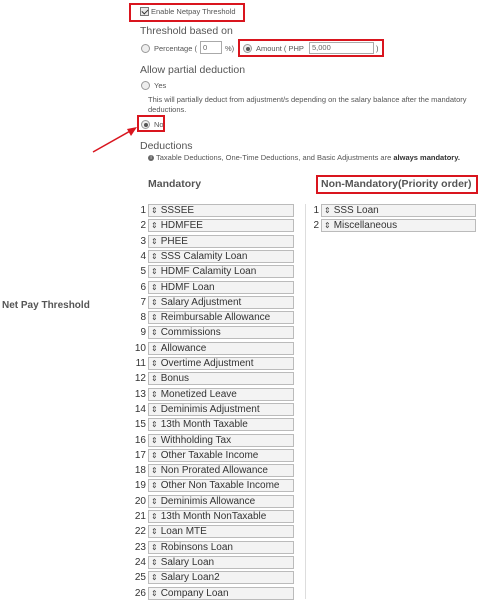 Image resolution: width=500 pixels, height=609 pixels. I want to click on list-item: 5 ⇕ HDMF Calamity Loan, so click(217, 272).